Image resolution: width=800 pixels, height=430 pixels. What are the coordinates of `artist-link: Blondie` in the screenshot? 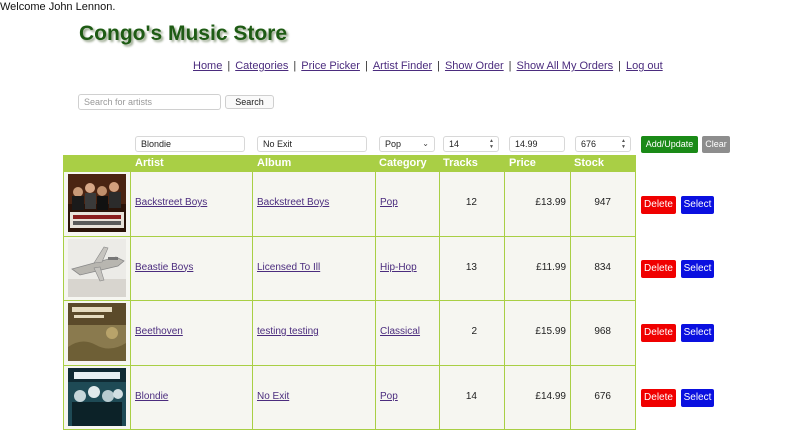 It's located at (151, 396).